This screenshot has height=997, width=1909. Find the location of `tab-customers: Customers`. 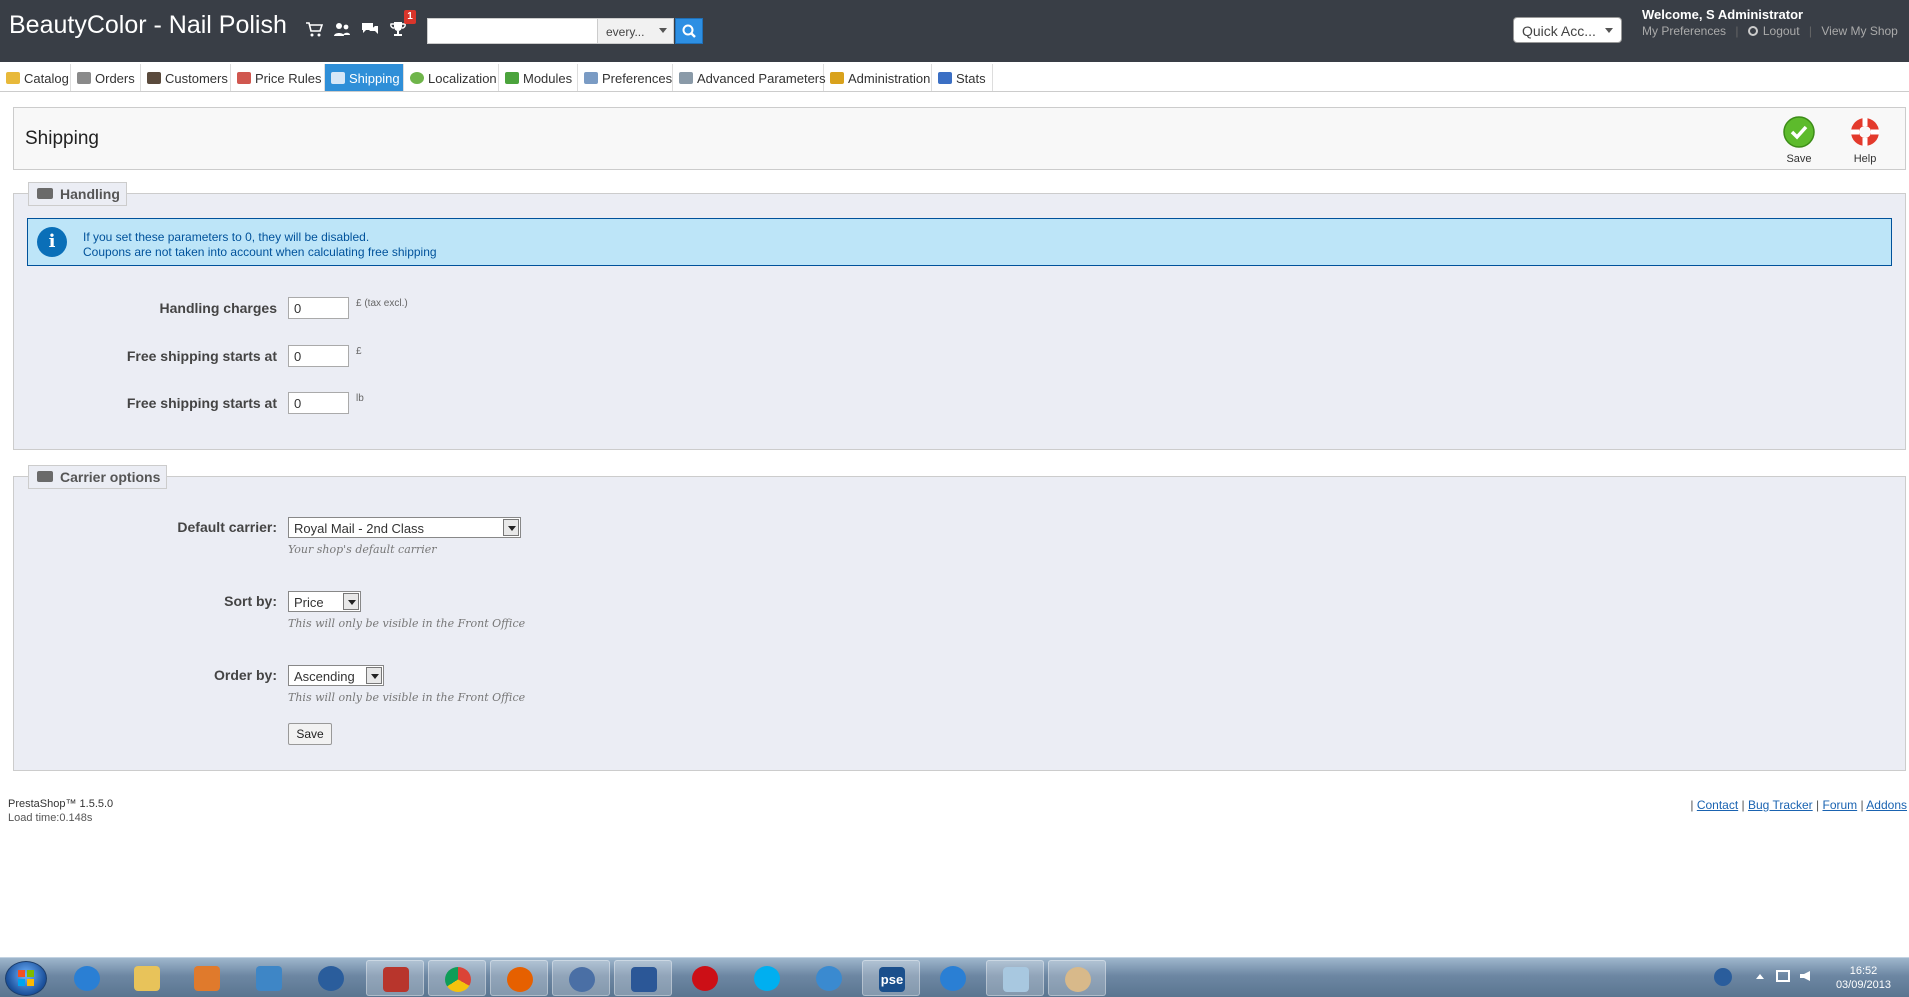

tab-customers: Customers is located at coordinates (186, 77).